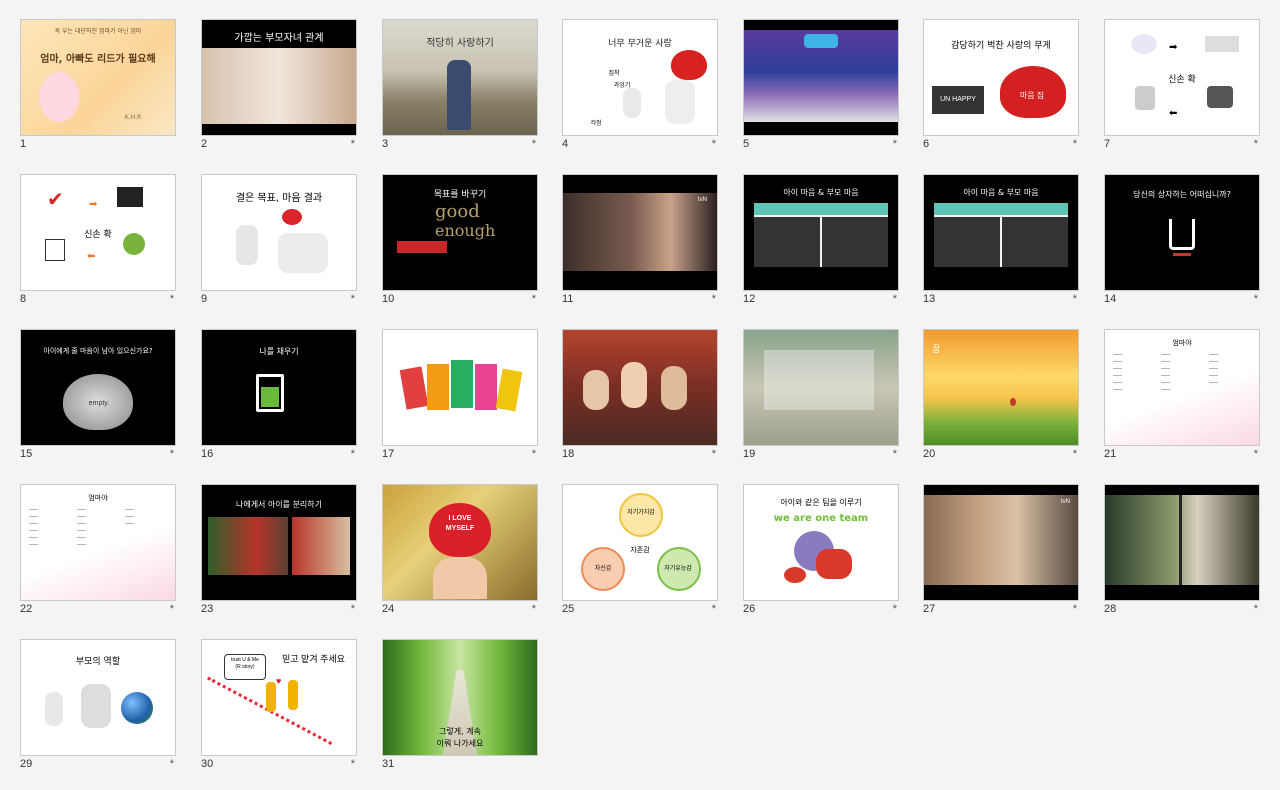  I want to click on slide-24: I LOVE MYSELF 24 *, so click(460, 554).